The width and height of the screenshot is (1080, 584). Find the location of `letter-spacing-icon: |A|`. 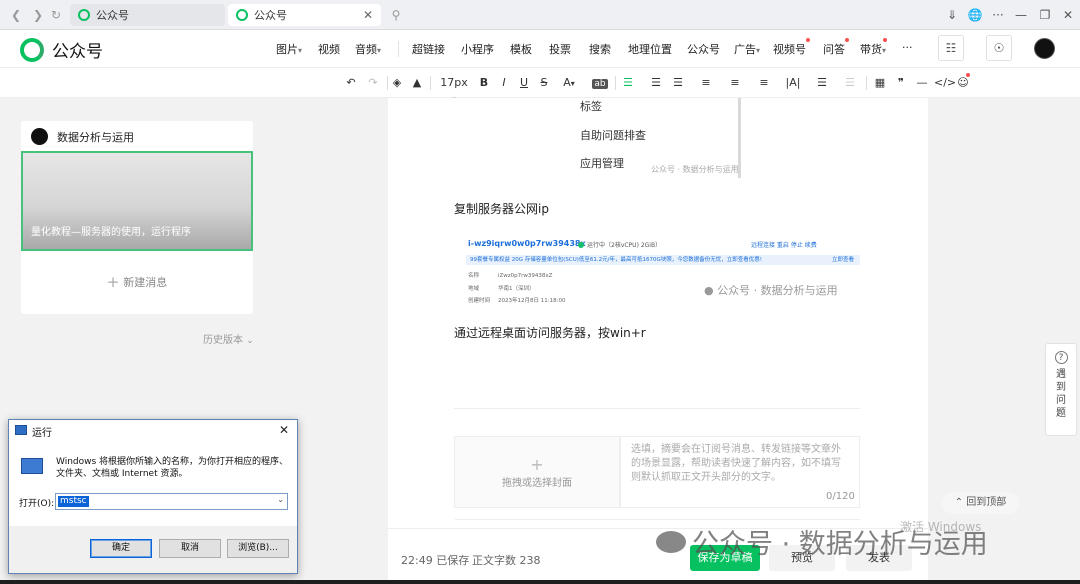

letter-spacing-icon: |A| is located at coordinates (793, 83).